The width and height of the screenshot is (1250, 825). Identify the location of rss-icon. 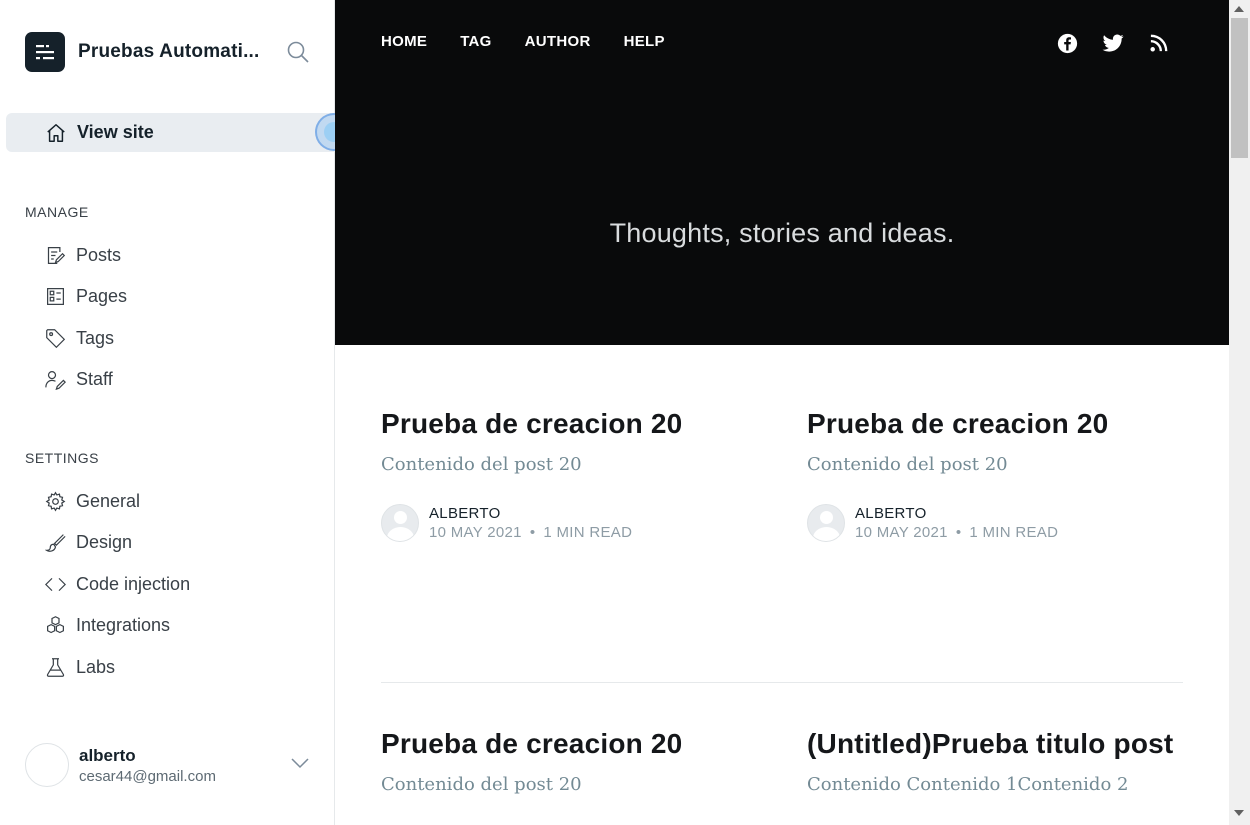
(1159, 43).